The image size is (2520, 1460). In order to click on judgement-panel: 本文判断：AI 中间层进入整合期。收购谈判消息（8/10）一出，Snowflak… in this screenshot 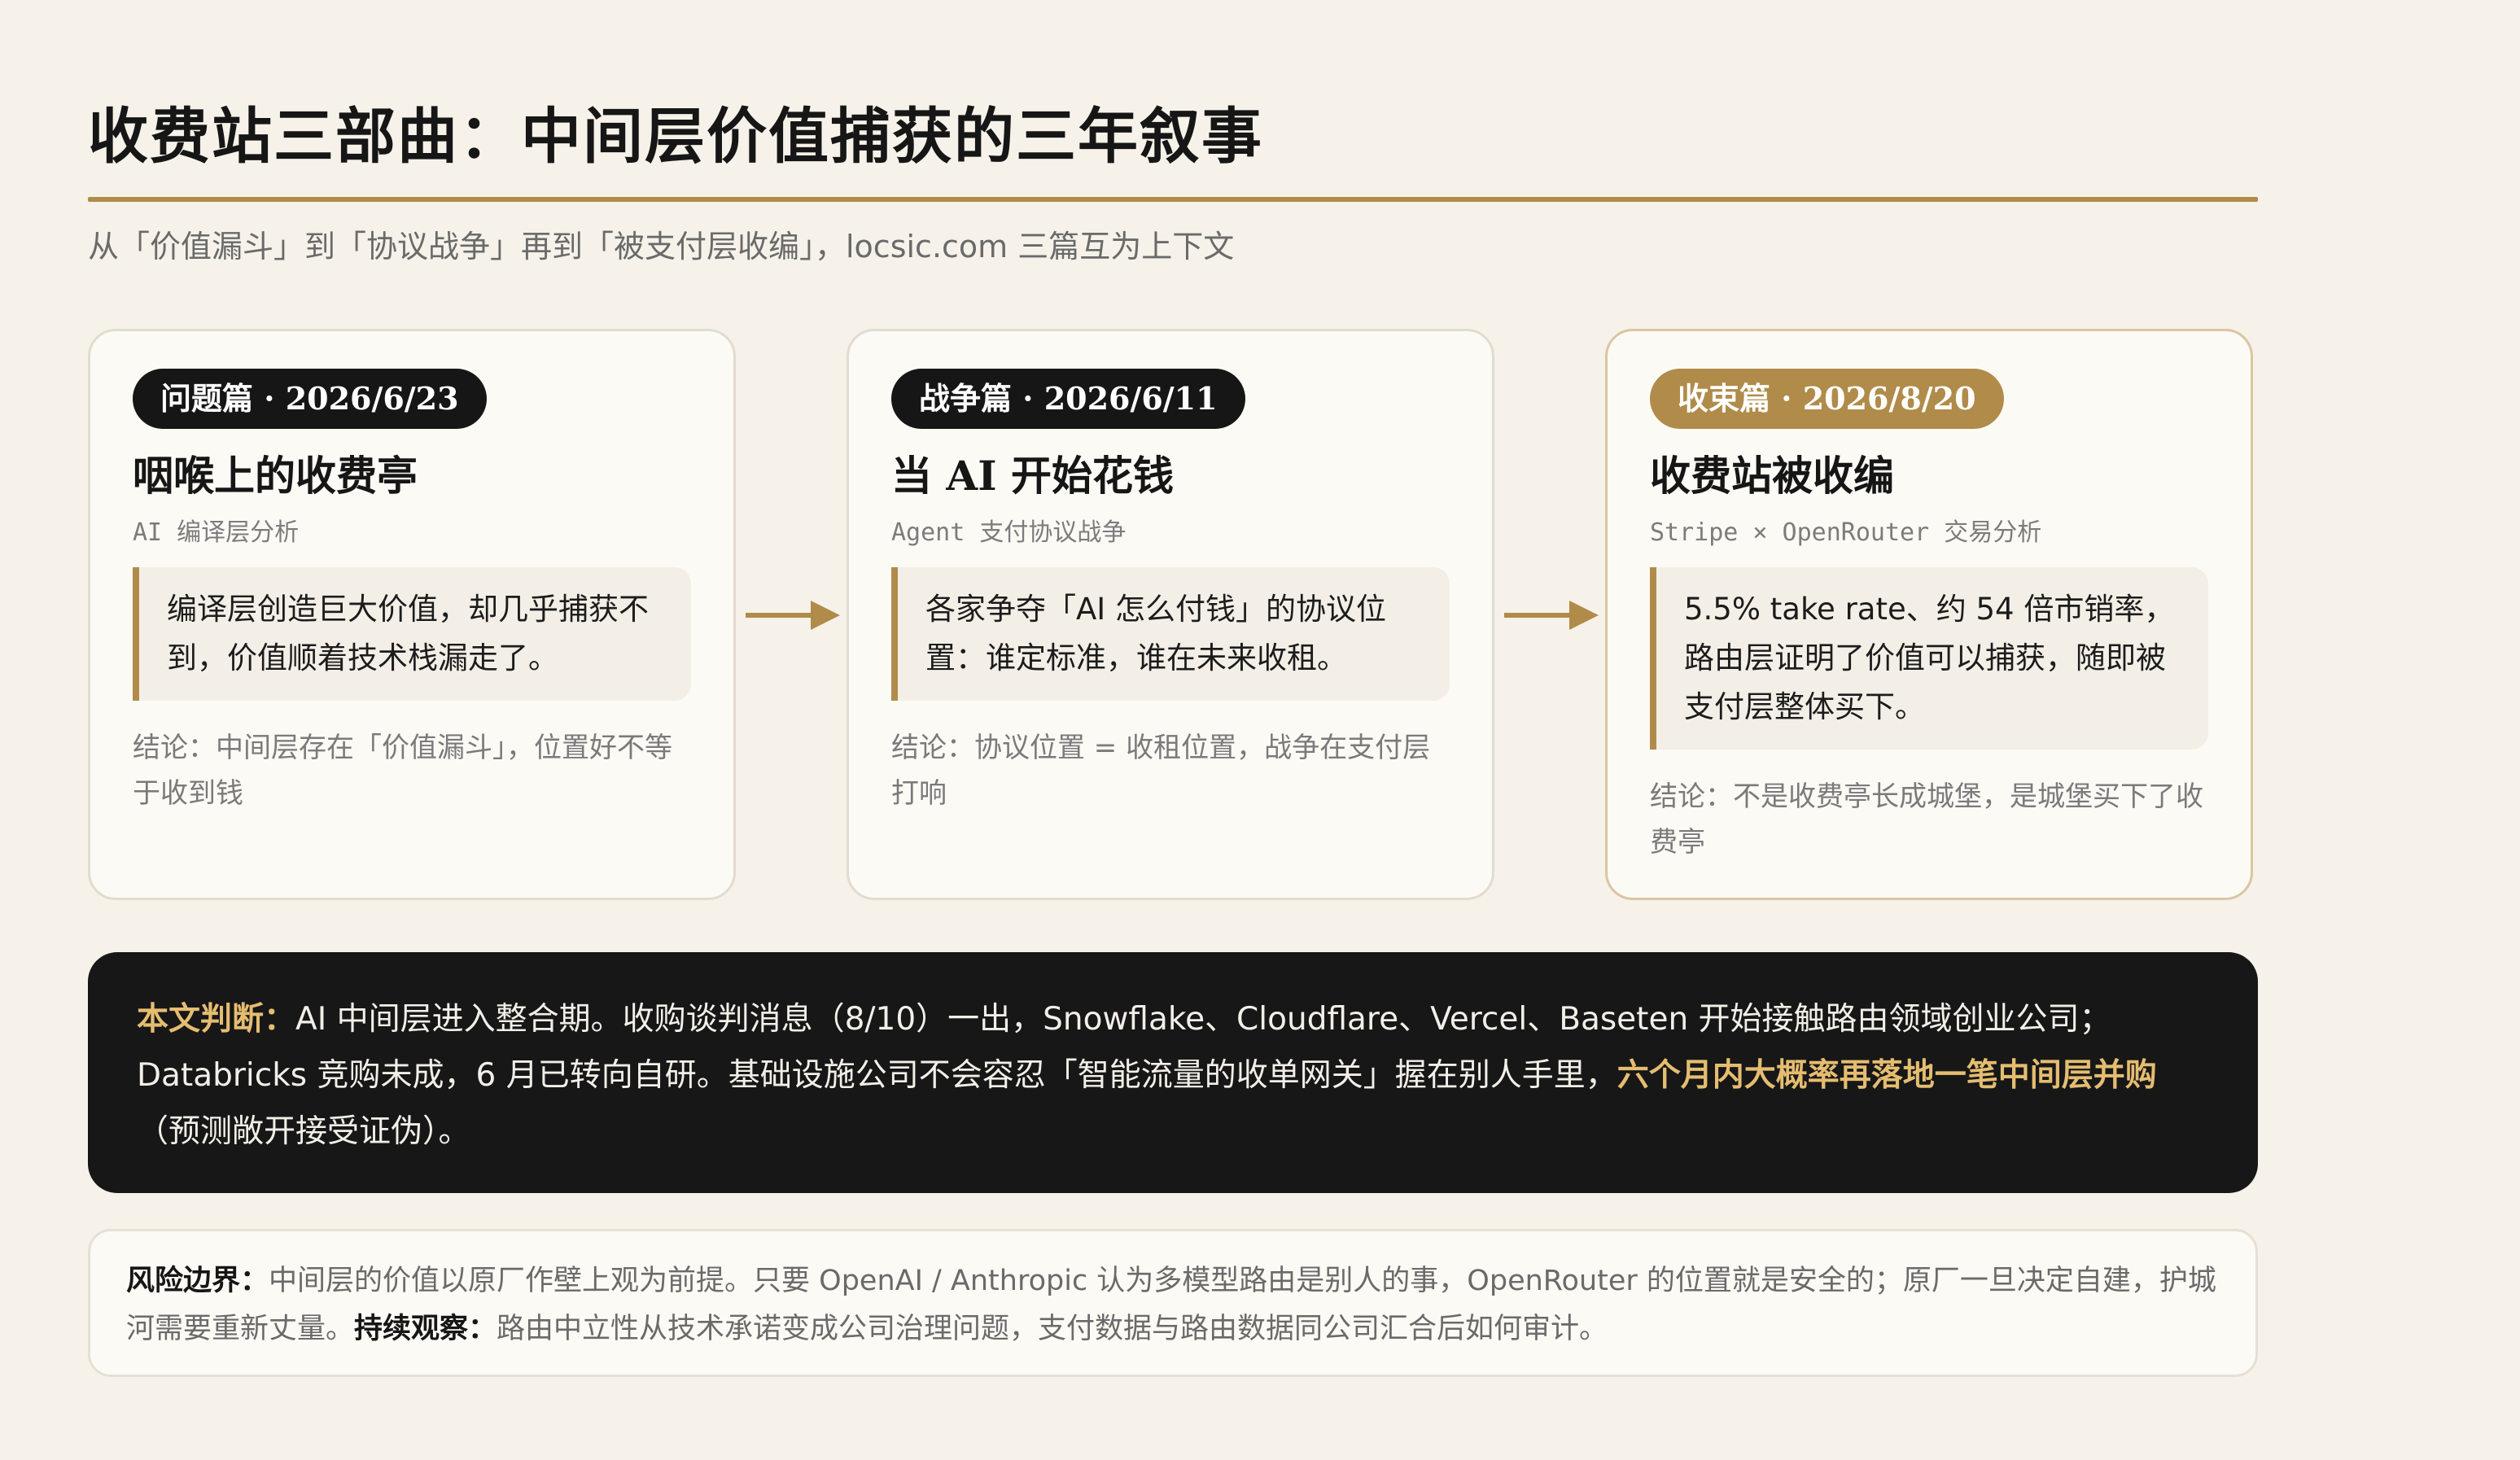, I will do `click(1173, 1072)`.